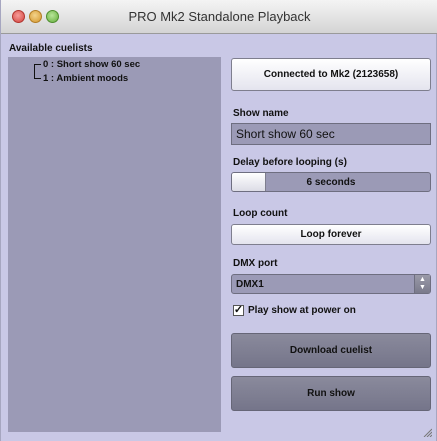 The image size is (437, 441). What do you see at coordinates (422, 284) in the screenshot?
I see `select-stepper-icon: ▲ ▼` at bounding box center [422, 284].